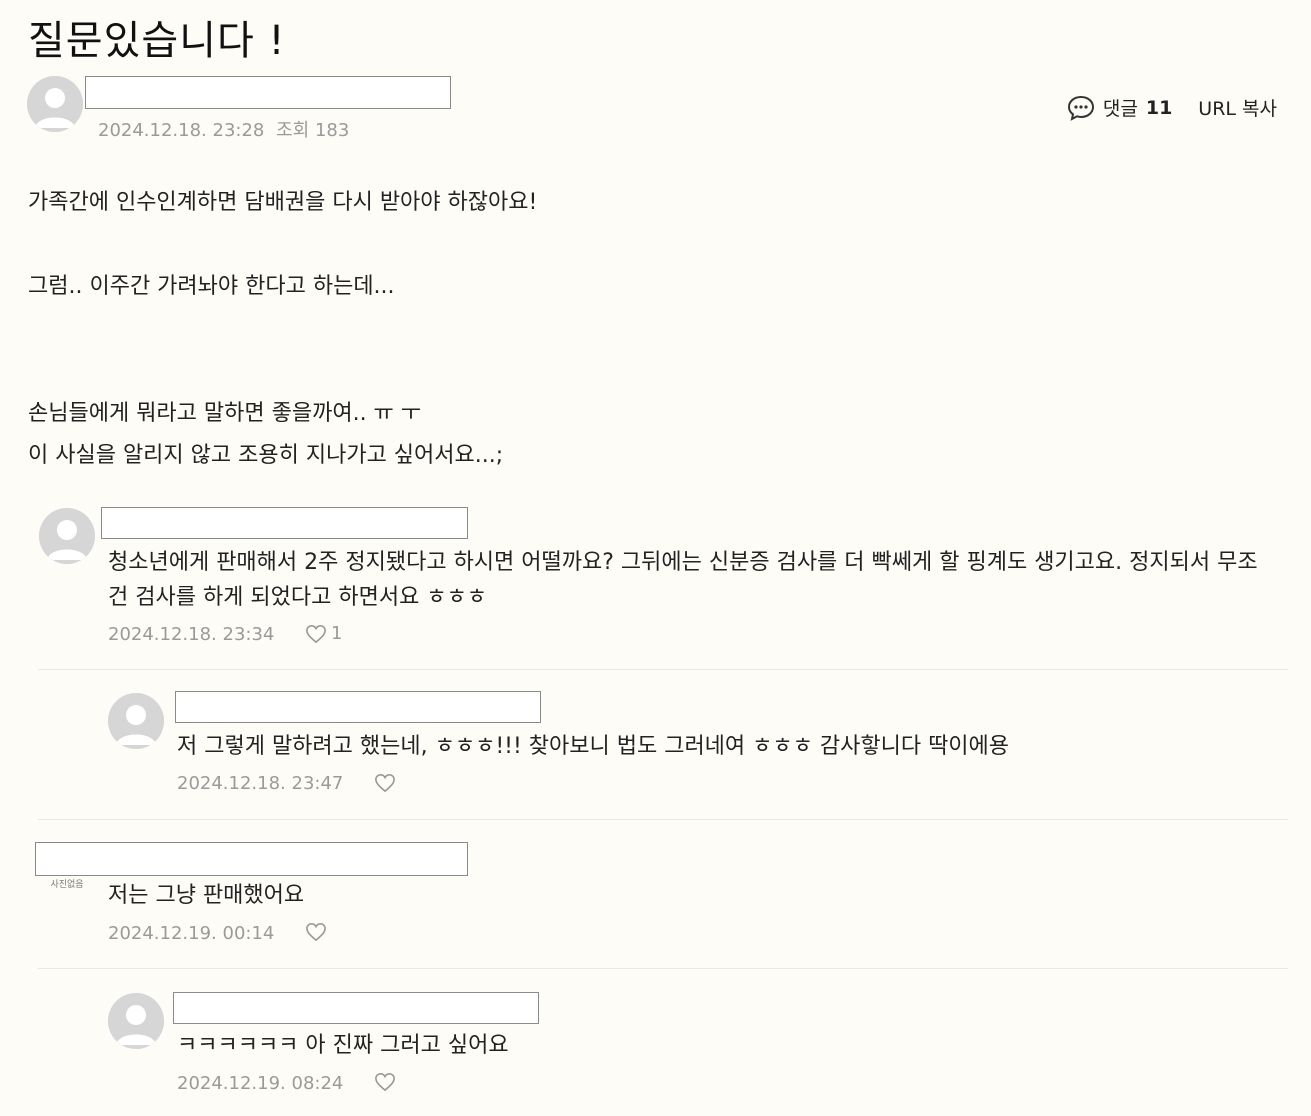 The height and width of the screenshot is (1116, 1311). Describe the element at coordinates (343, 1045) in the screenshot. I see `comment-text: ㅋㅋㅋㅋㅋㅋ 아 진짜 그러고 싶어요` at that location.